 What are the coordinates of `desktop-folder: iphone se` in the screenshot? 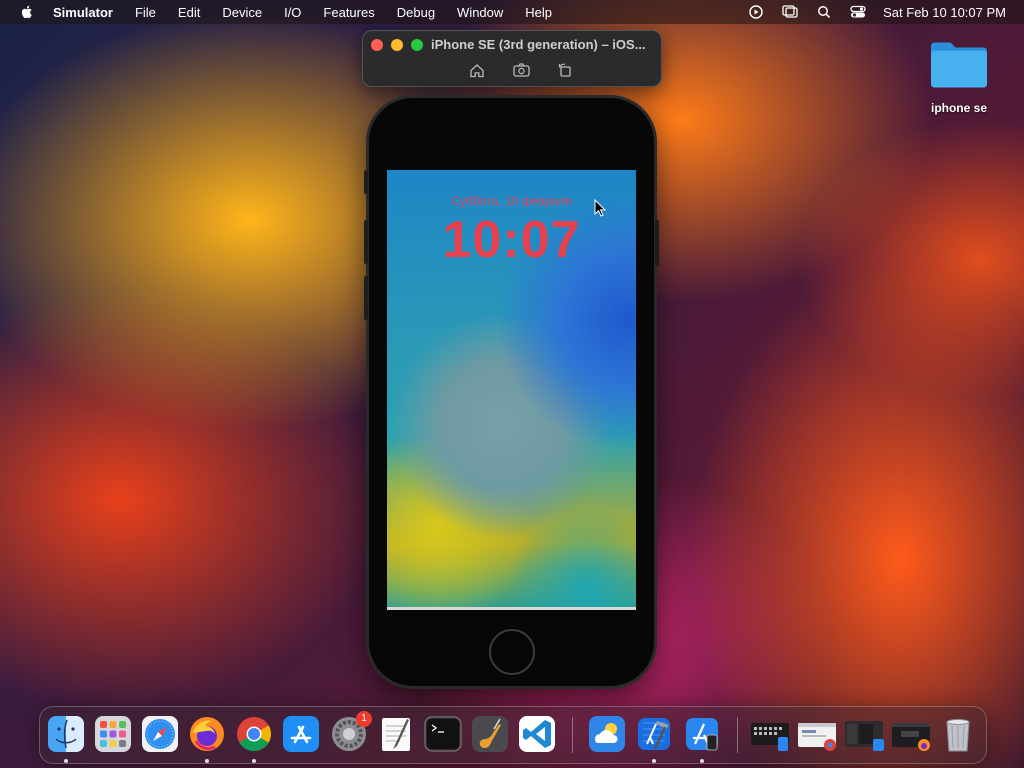 It's located at (959, 76).